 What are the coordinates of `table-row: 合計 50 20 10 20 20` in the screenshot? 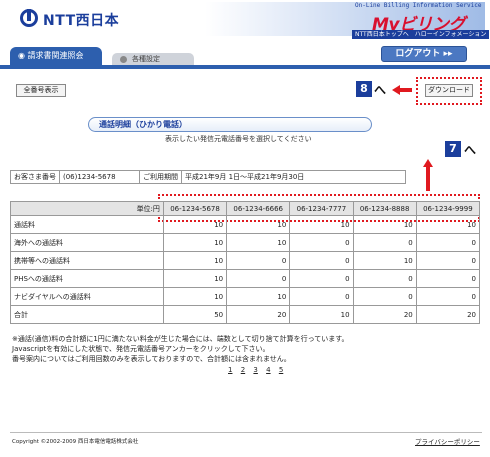 It's located at (245, 314).